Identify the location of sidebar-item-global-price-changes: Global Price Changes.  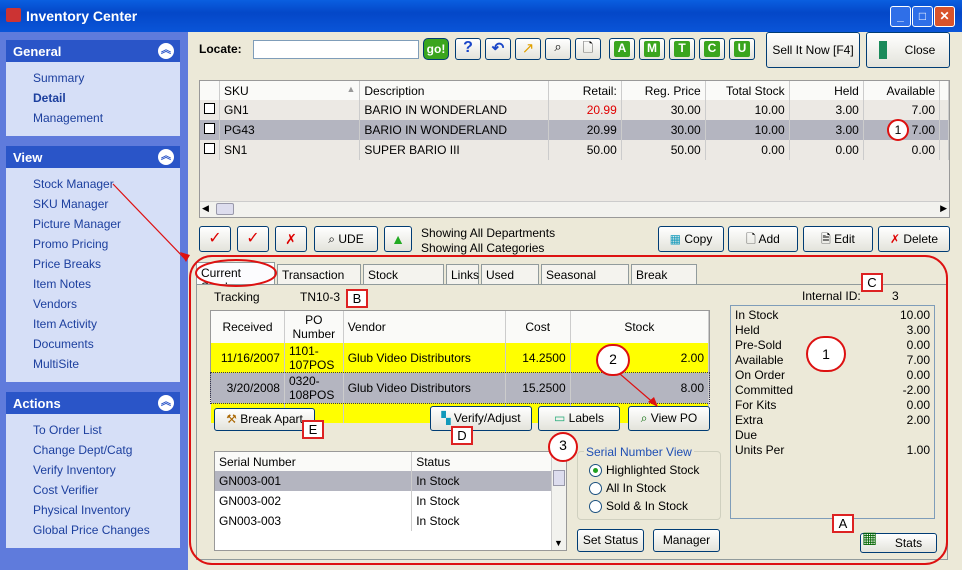
(93, 530).